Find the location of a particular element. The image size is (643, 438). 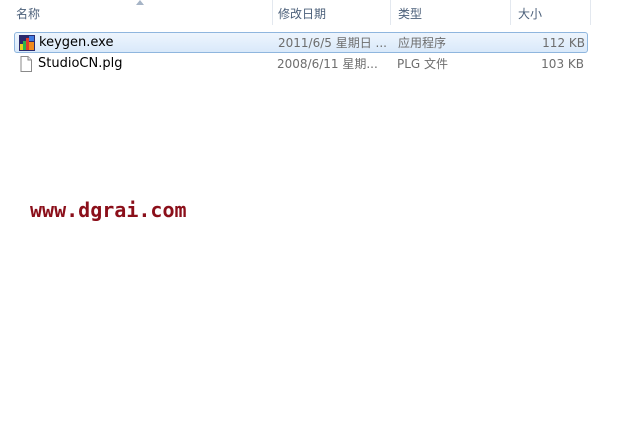

file-type: PLG 文件 is located at coordinates (423, 64).